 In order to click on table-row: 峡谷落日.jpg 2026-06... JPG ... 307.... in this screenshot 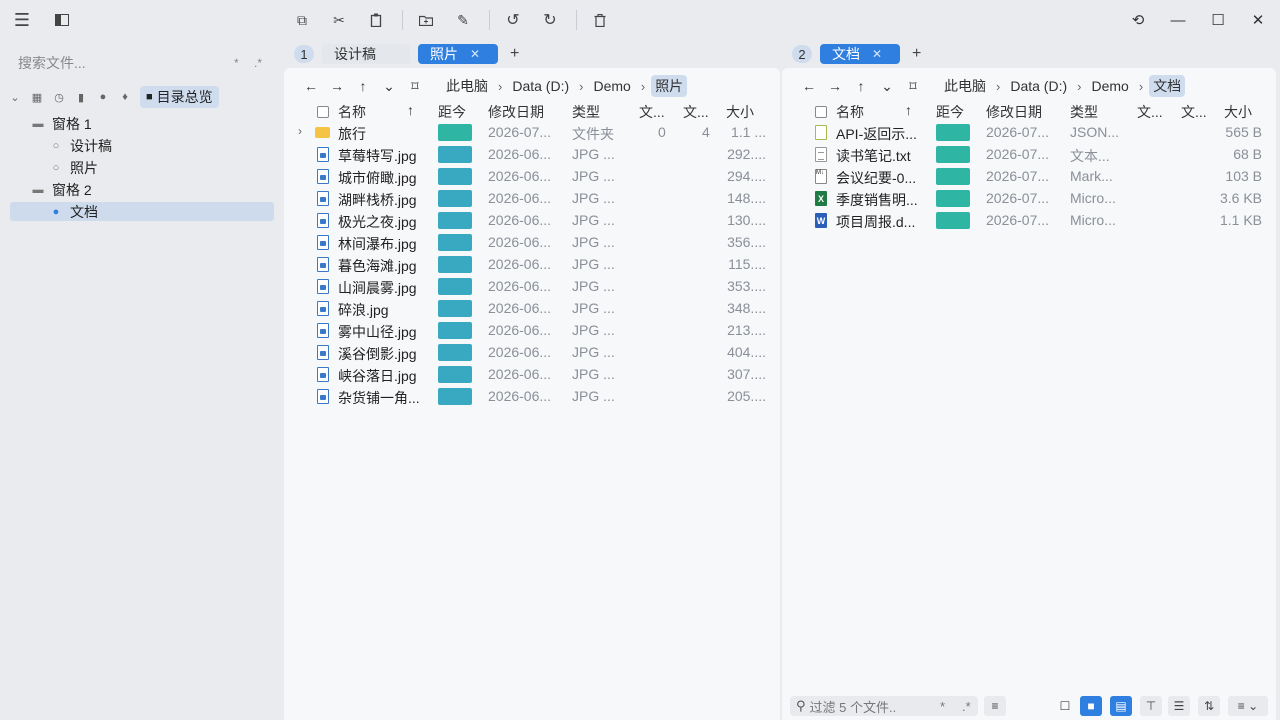, I will do `click(532, 375)`.